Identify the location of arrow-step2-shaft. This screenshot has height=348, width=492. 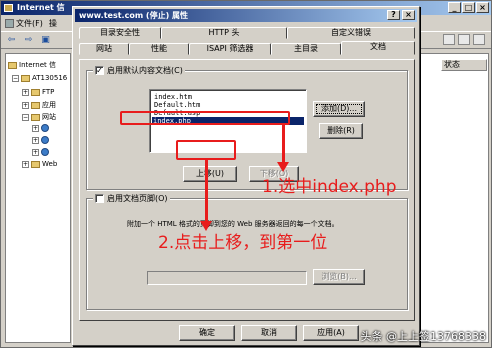
(206, 191).